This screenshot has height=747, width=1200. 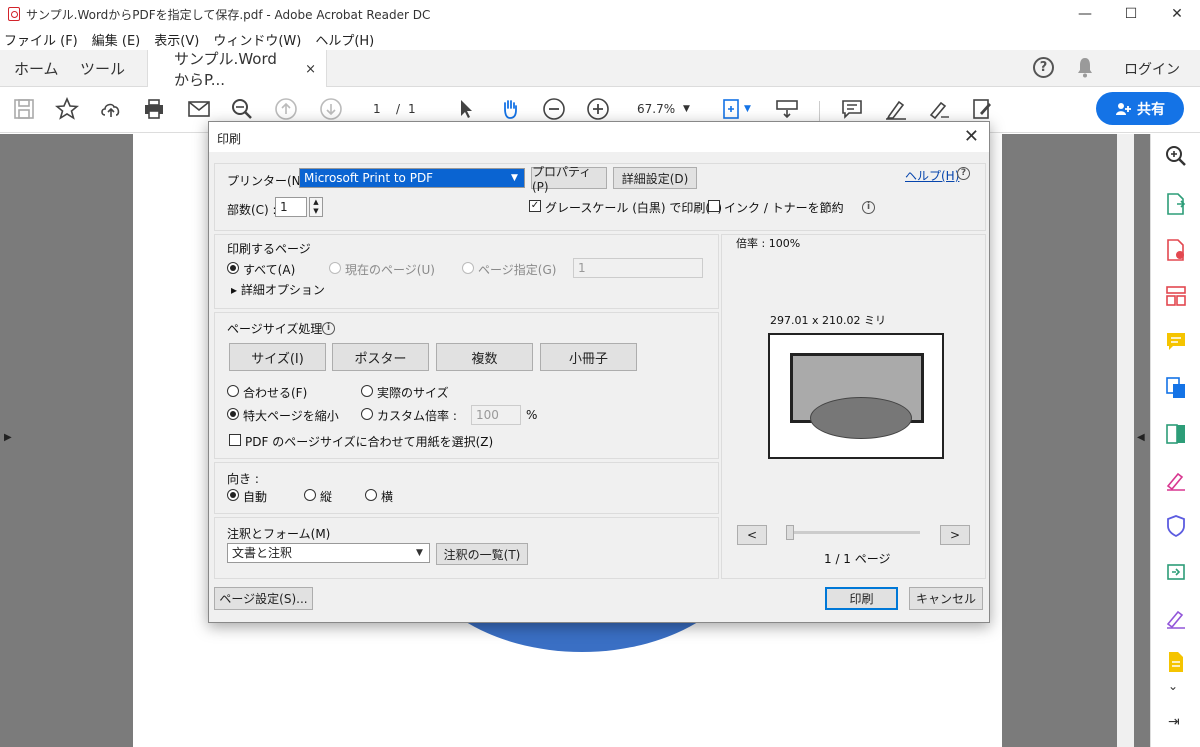 What do you see at coordinates (588, 357) in the screenshot?
I see `booklet-button: 小冊子` at bounding box center [588, 357].